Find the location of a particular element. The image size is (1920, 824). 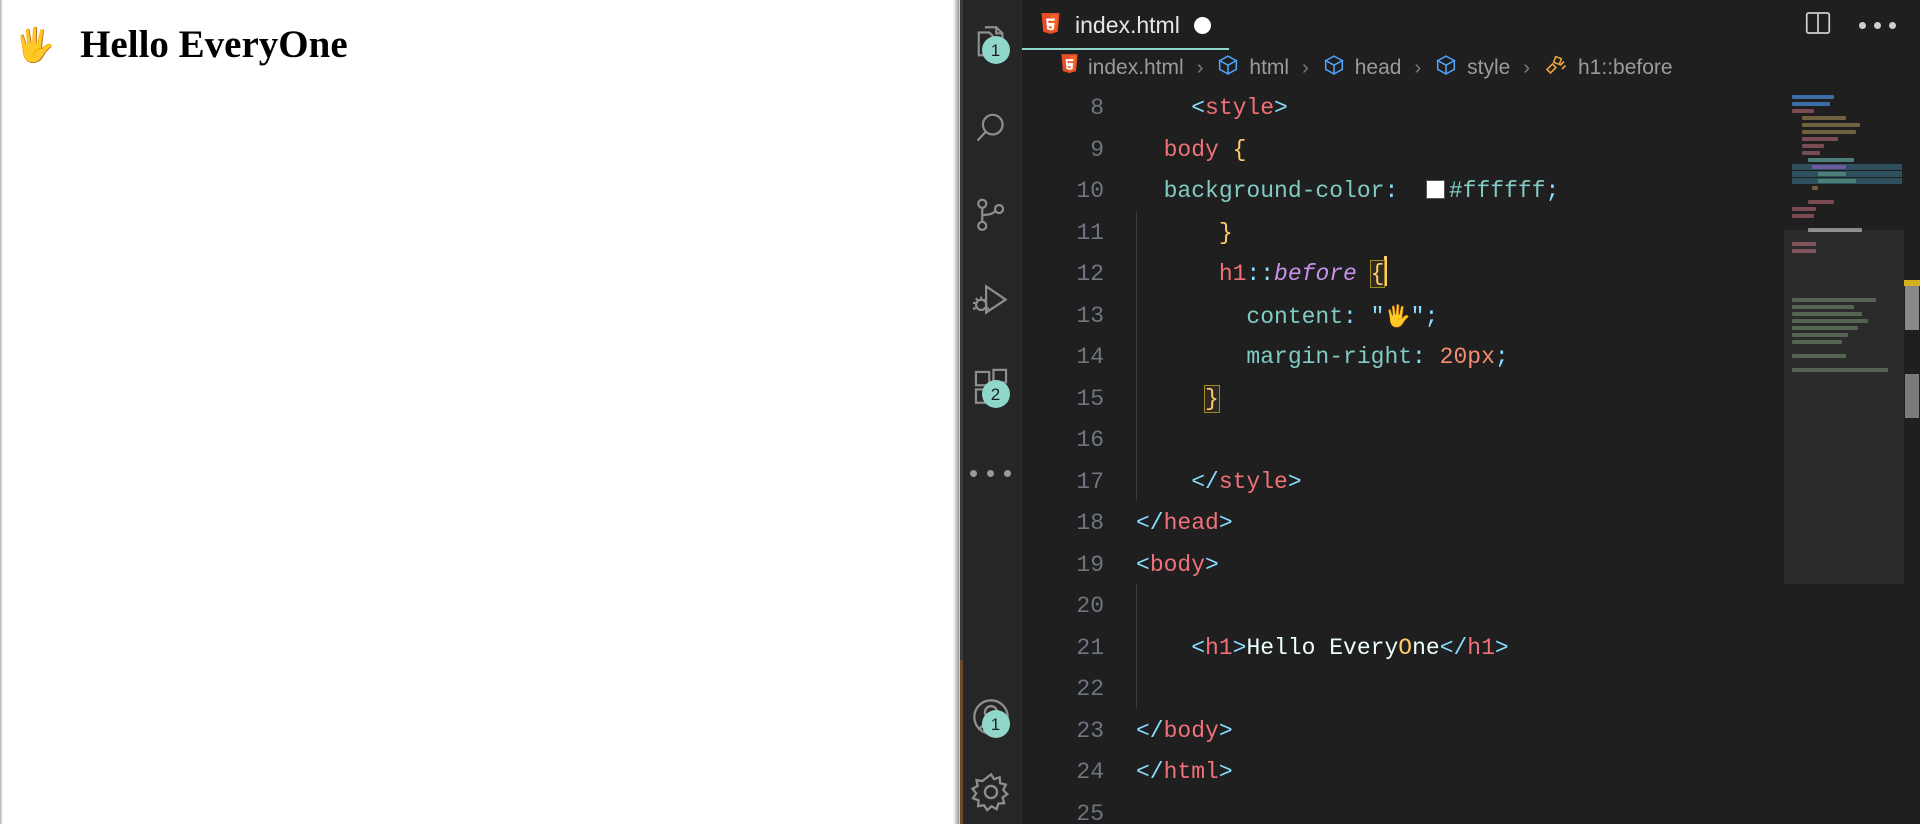

sidebar-item-search is located at coordinates (991, 129).